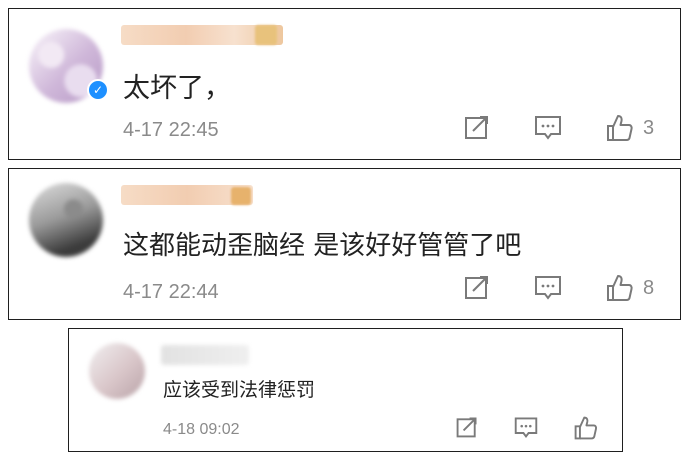 This screenshot has height=457, width=687. What do you see at coordinates (171, 130) in the screenshot?
I see `comment-timestamp: 4-17 22:45` at bounding box center [171, 130].